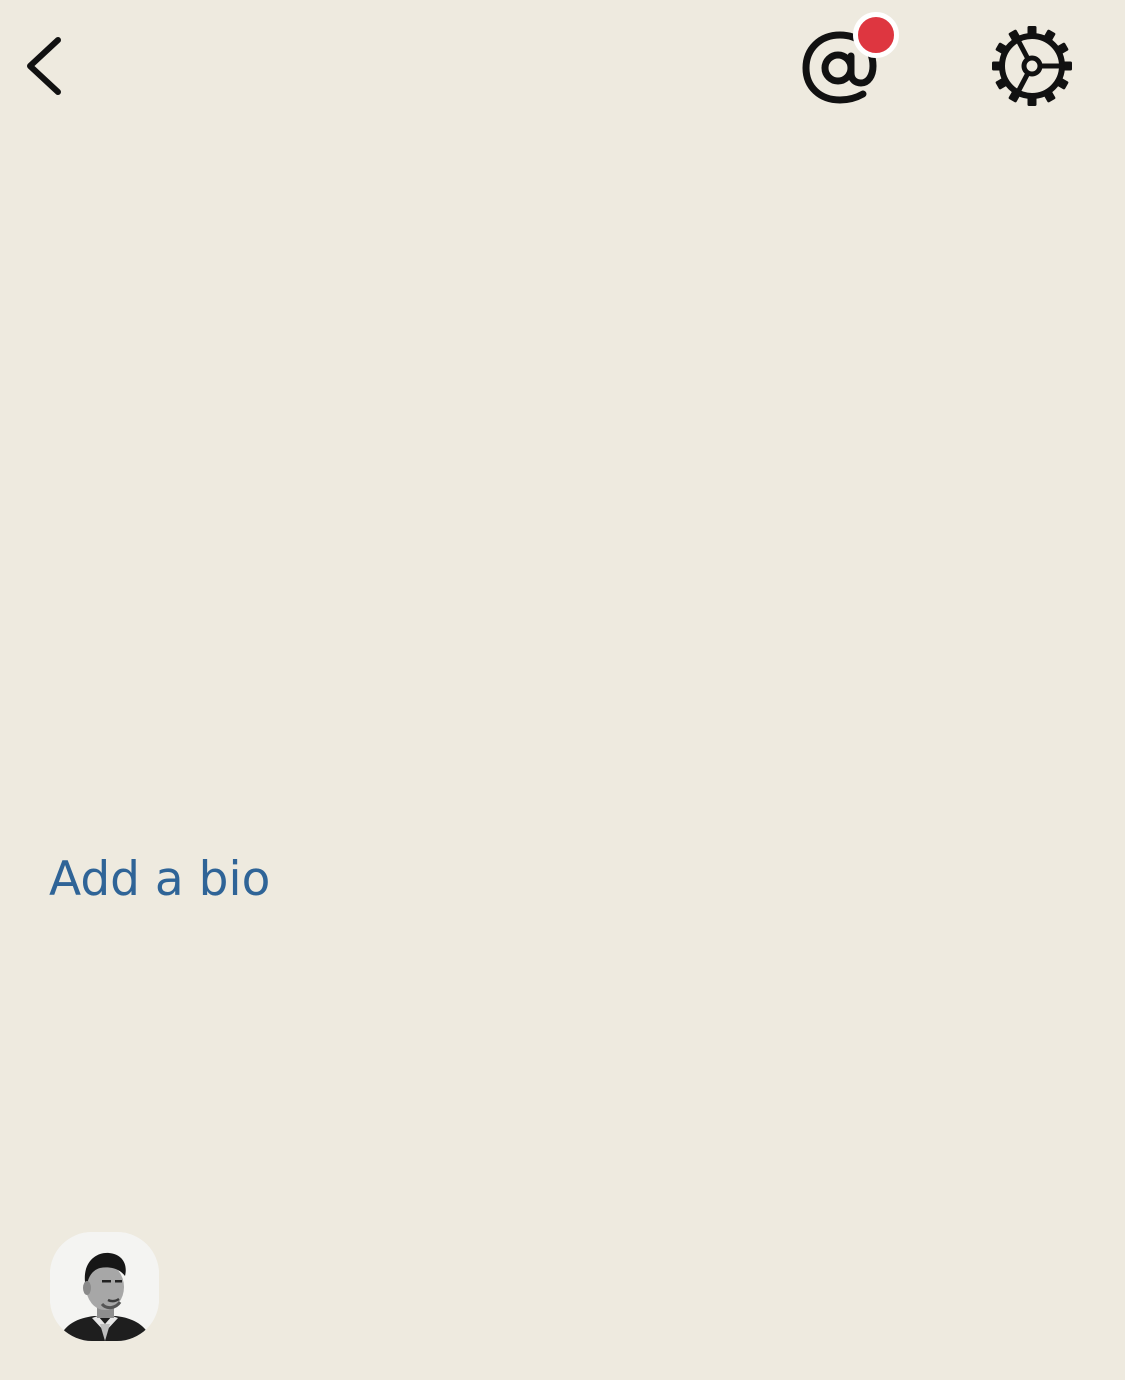  I want to click on gear-icon, so click(1032, 66).